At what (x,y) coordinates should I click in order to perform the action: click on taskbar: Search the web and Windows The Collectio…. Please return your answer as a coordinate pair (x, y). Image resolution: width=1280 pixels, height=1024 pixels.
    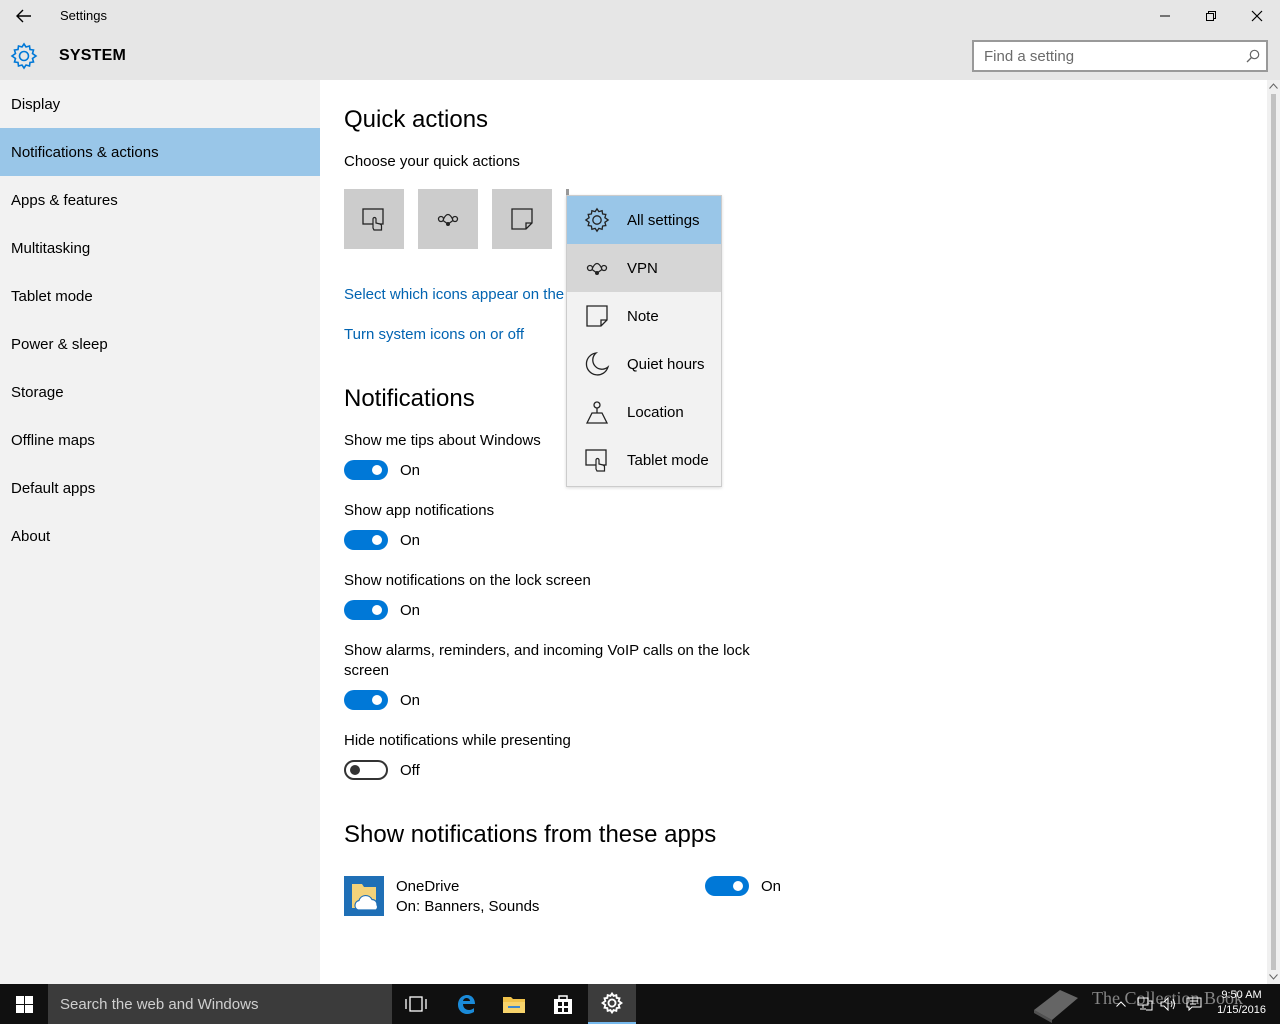
    Looking at the image, I should click on (640, 1004).